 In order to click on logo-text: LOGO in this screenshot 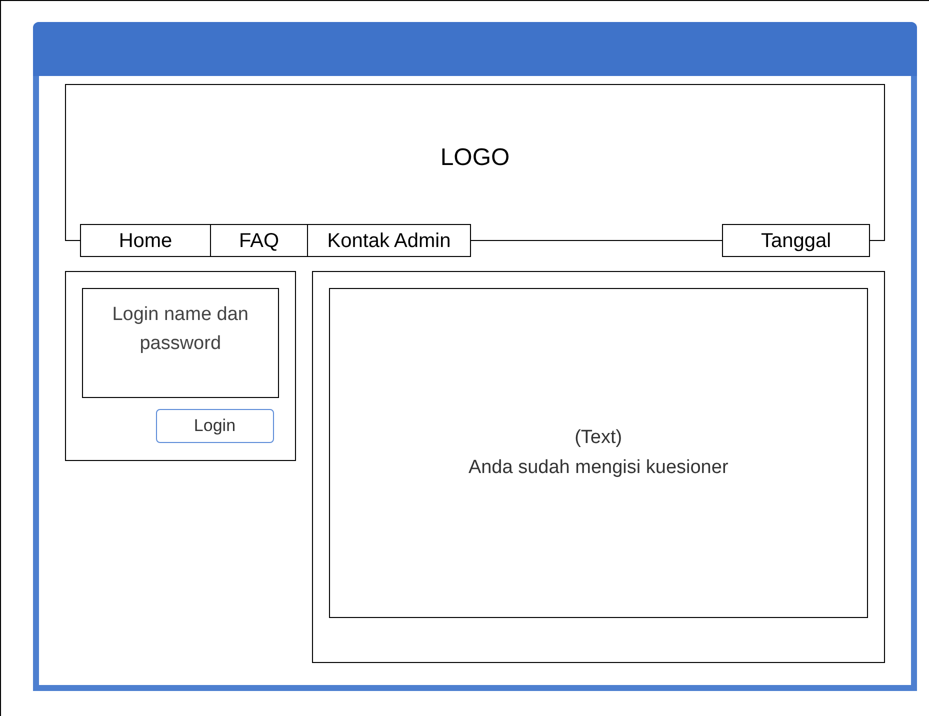, I will do `click(475, 157)`.